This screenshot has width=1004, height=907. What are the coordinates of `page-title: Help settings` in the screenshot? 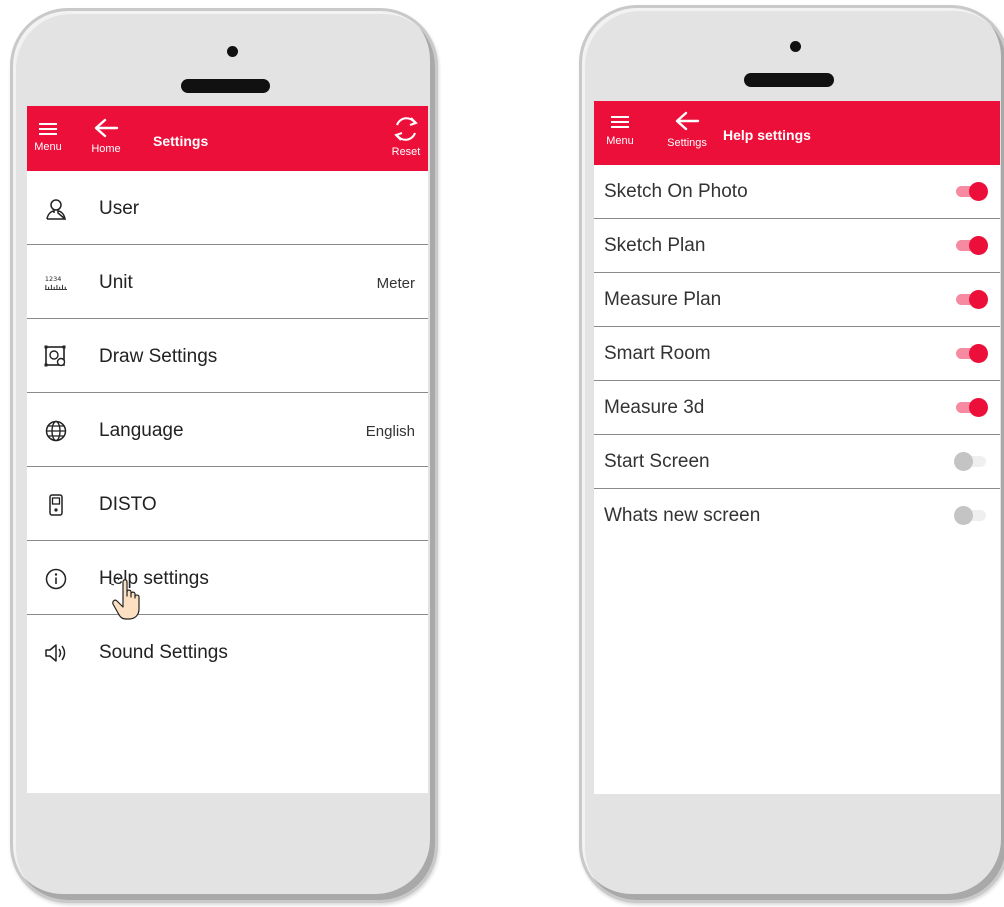 It's located at (767, 135).